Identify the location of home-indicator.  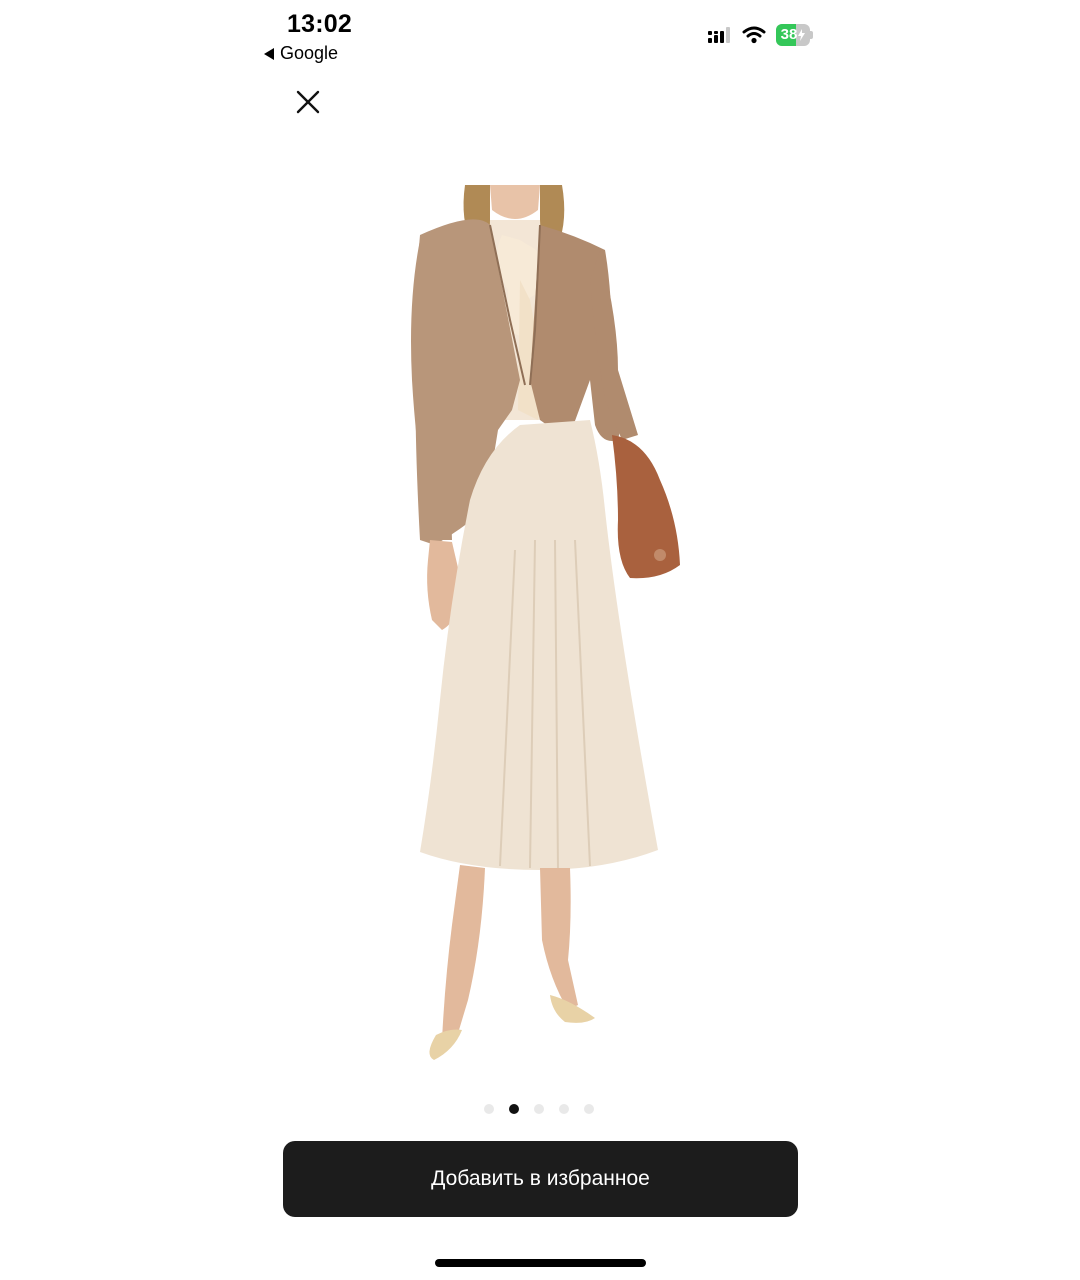
(540, 1263).